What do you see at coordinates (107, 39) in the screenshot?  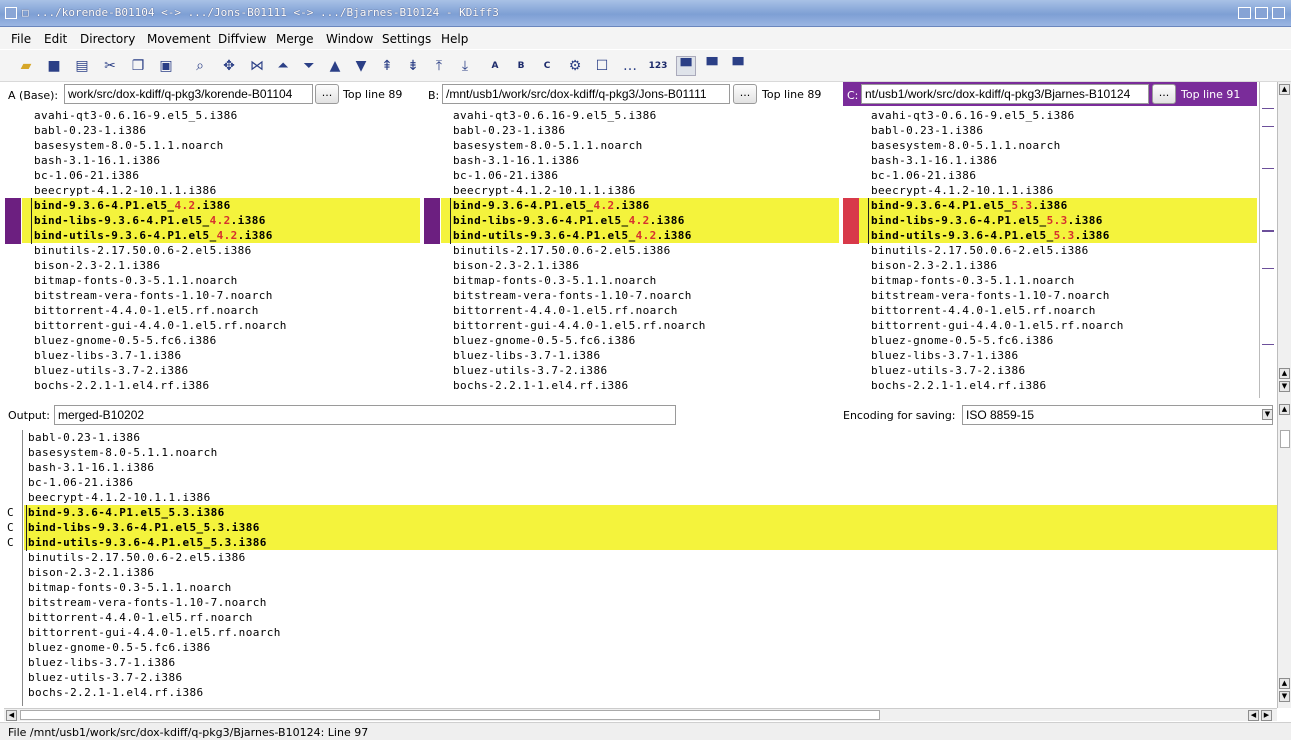 I see `menu-directory: Directory` at bounding box center [107, 39].